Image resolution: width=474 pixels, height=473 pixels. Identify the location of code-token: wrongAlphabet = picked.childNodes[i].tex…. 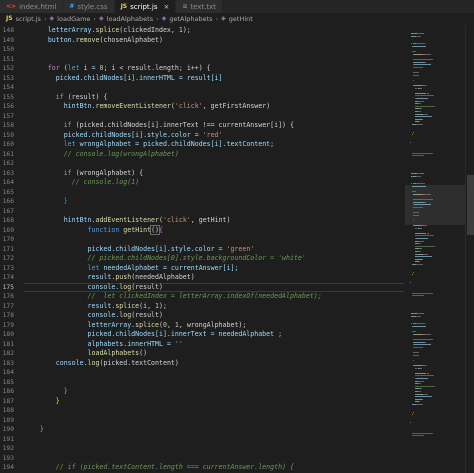
(175, 144).